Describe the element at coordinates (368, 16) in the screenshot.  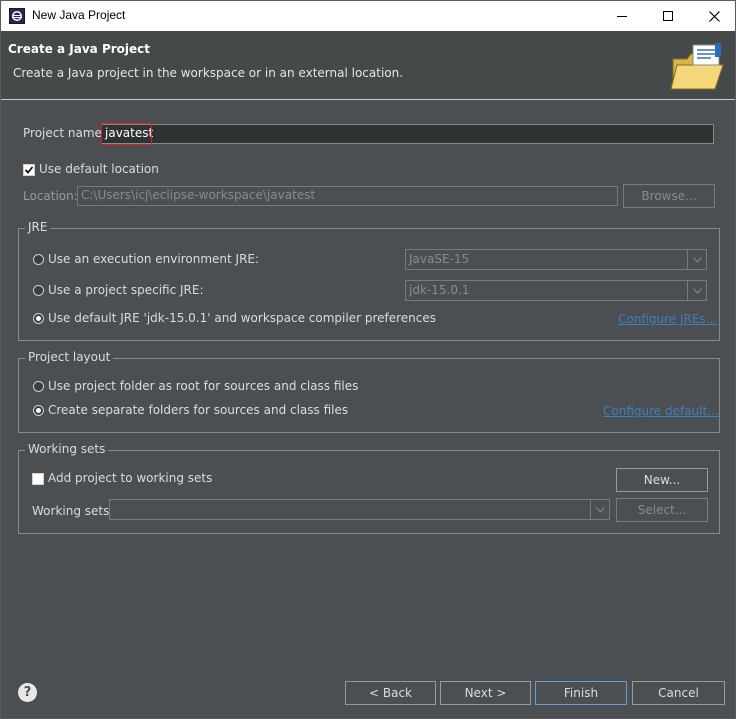
I see `title-bar: New Java Project` at that location.